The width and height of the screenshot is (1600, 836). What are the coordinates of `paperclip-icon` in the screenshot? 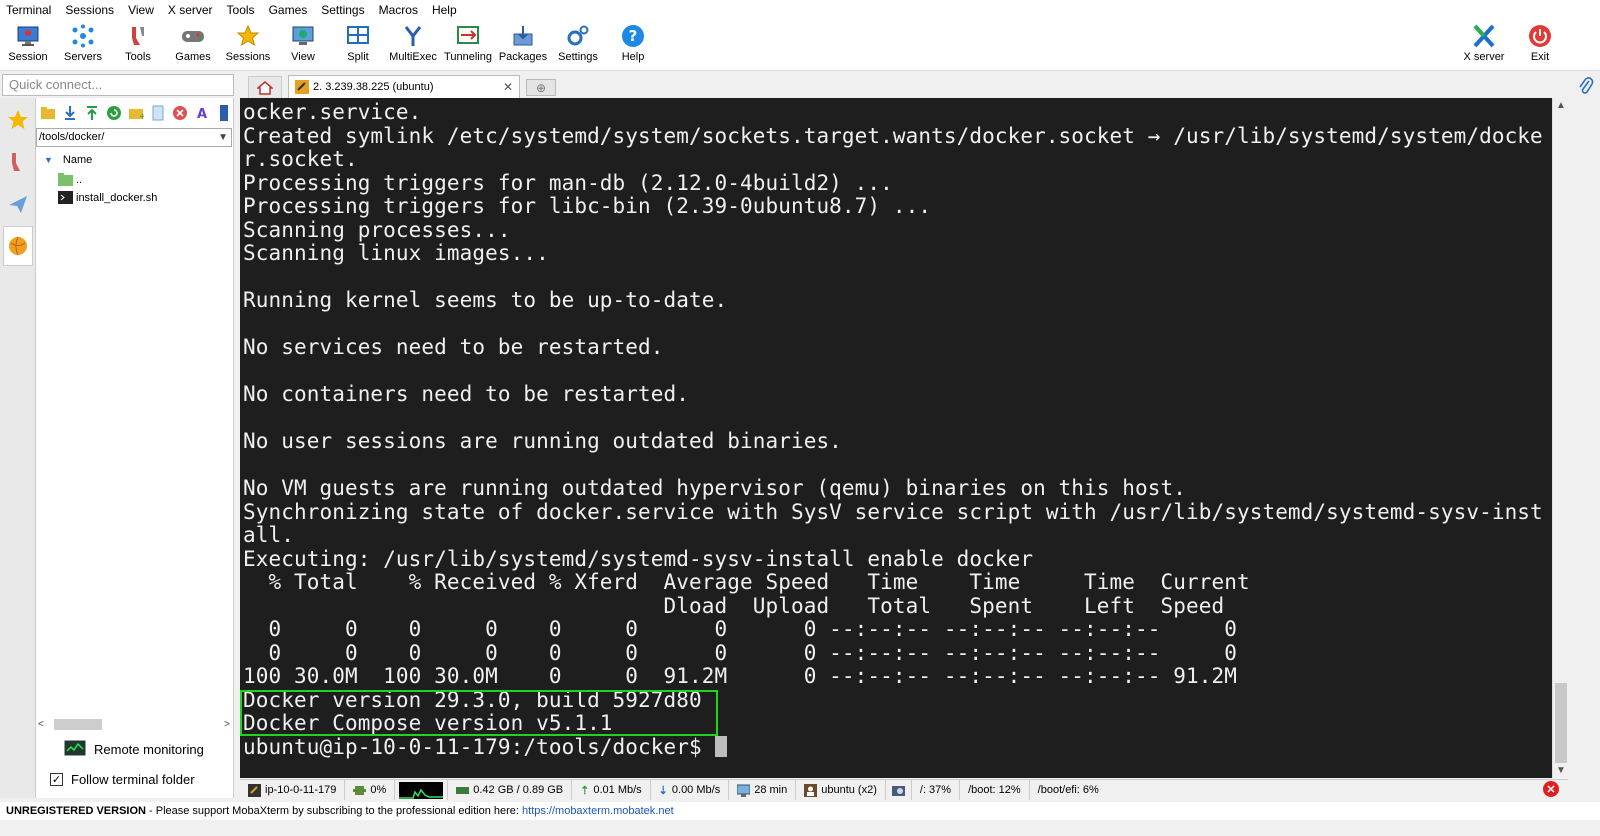 It's located at (1586, 87).